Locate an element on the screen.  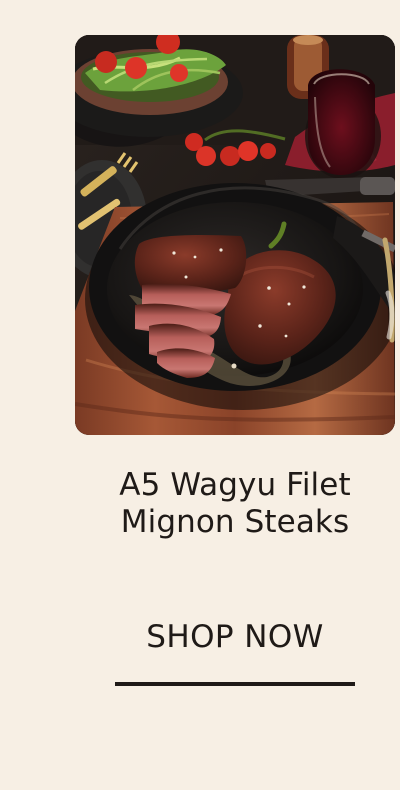
shop-now-label: SHOP NOW is located at coordinates (235, 637).